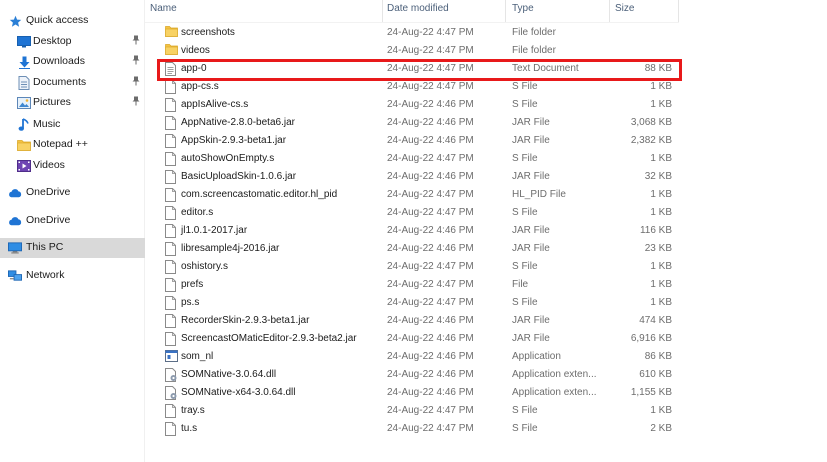 This screenshot has height=462, width=827. Describe the element at coordinates (523, 11) in the screenshot. I see `column-header-type: Type` at that location.